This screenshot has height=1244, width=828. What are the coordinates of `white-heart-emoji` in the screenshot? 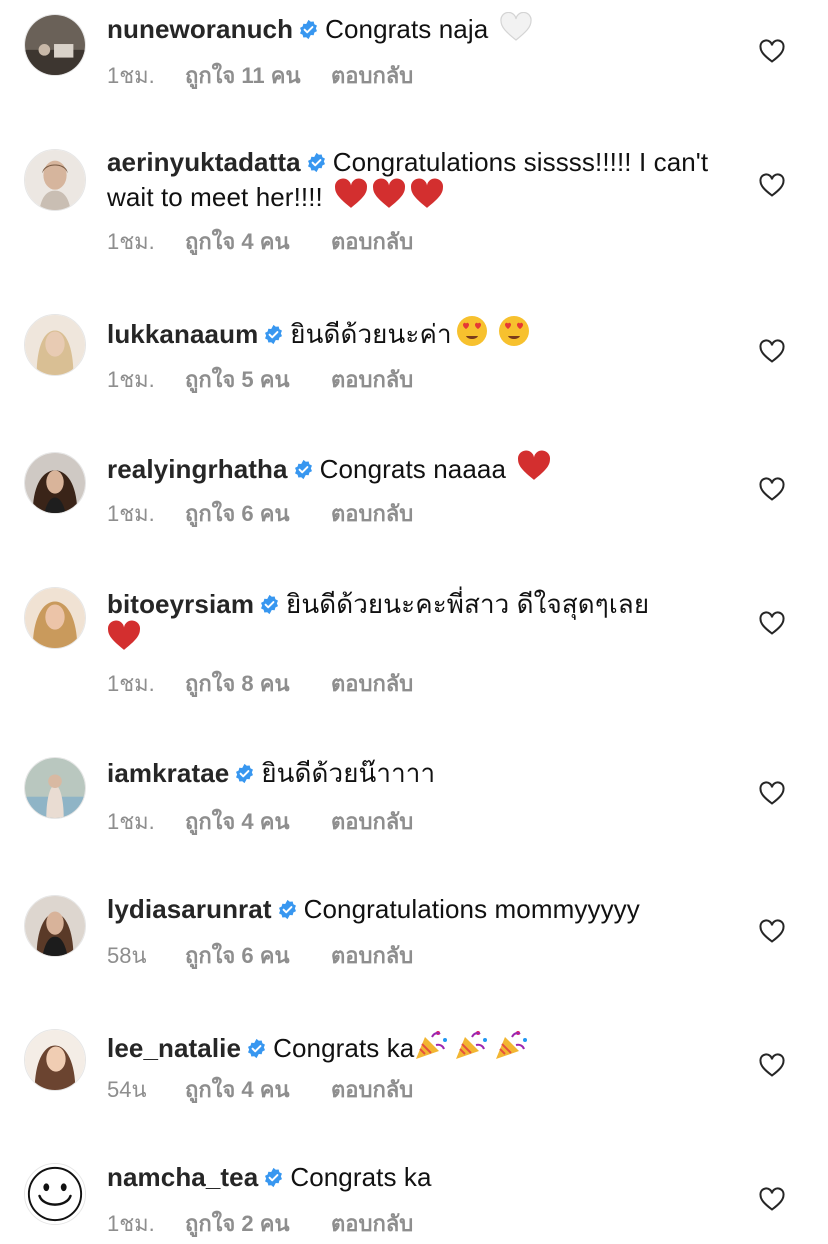 It's located at (516, 27).